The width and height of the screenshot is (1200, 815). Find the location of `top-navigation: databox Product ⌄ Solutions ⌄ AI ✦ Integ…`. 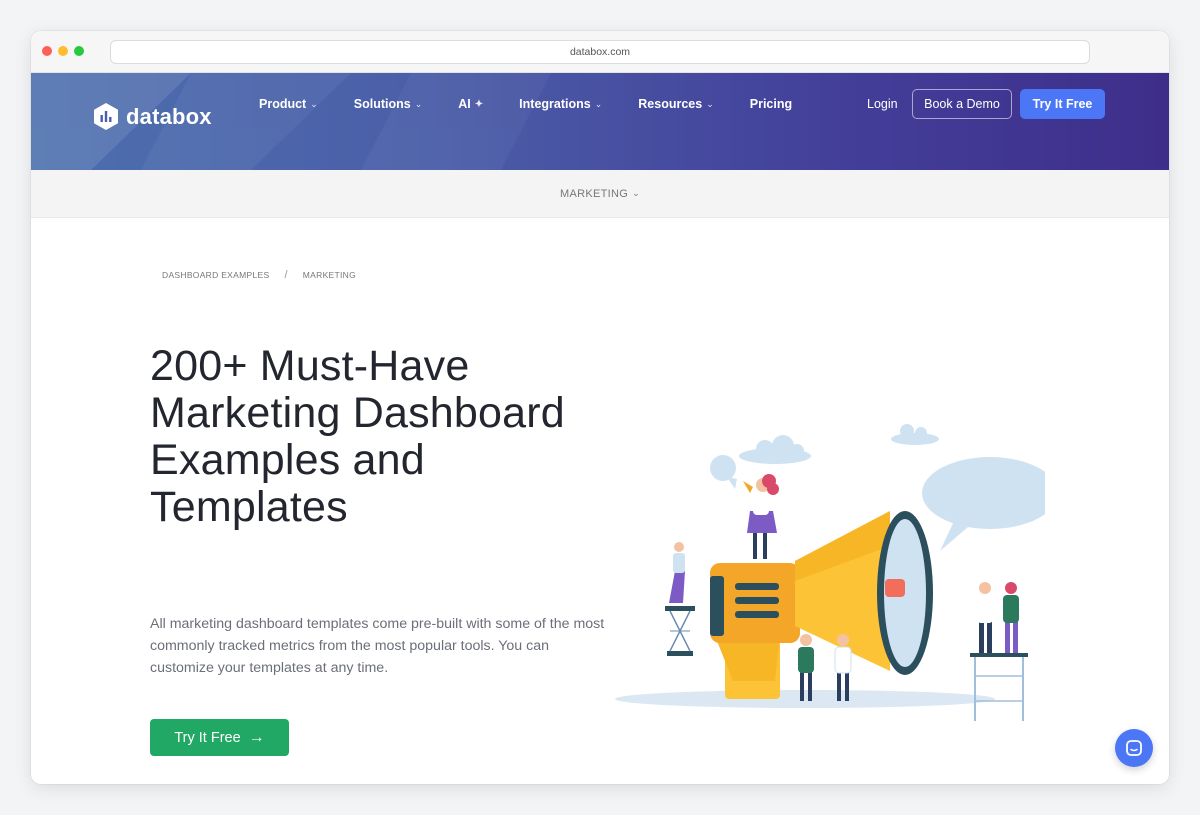

top-navigation: databox Product ⌄ Solutions ⌄ AI ✦ Integ… is located at coordinates (600, 121).